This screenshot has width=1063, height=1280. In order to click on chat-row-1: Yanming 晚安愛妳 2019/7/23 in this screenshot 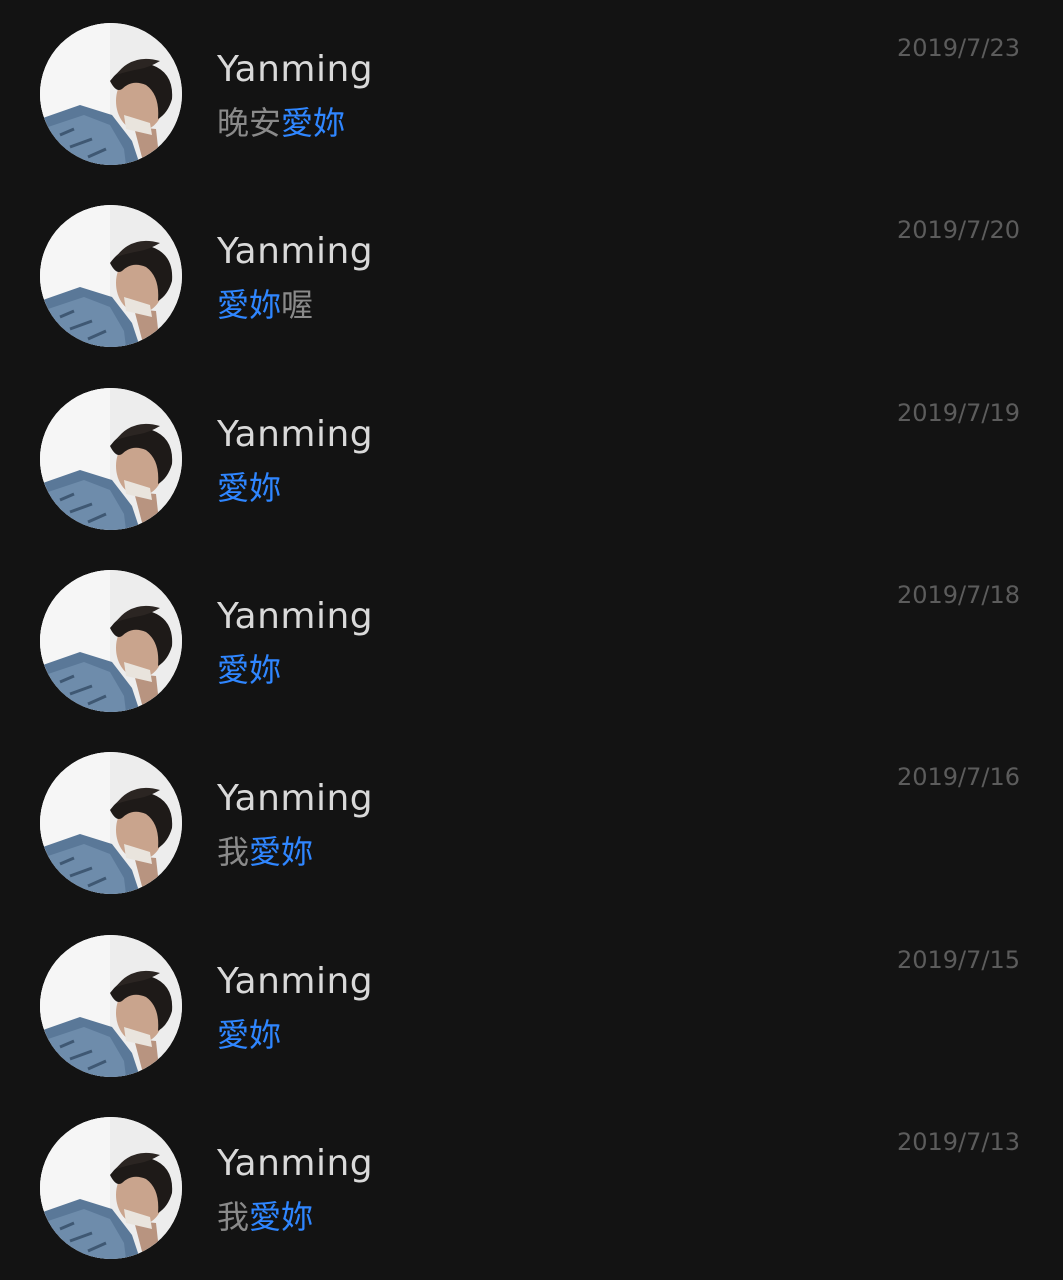, I will do `click(531, 91)`.